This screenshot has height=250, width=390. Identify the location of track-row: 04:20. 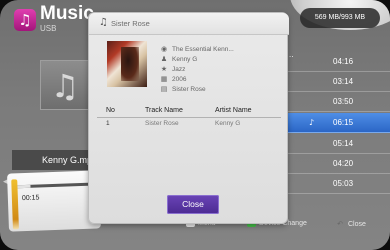
(337, 164).